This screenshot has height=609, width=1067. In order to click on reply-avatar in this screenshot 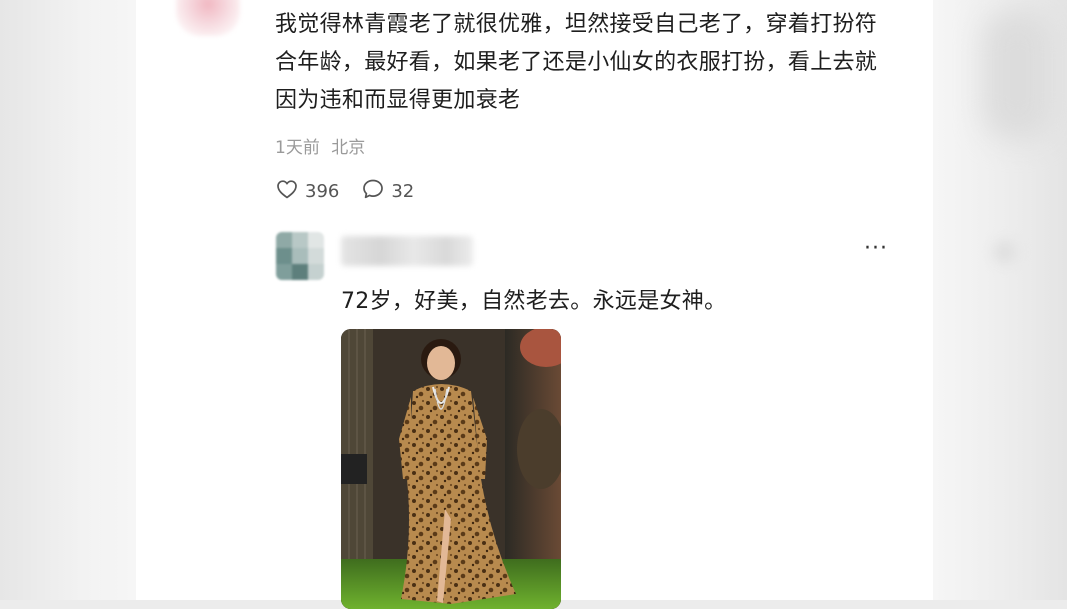, I will do `click(300, 256)`.